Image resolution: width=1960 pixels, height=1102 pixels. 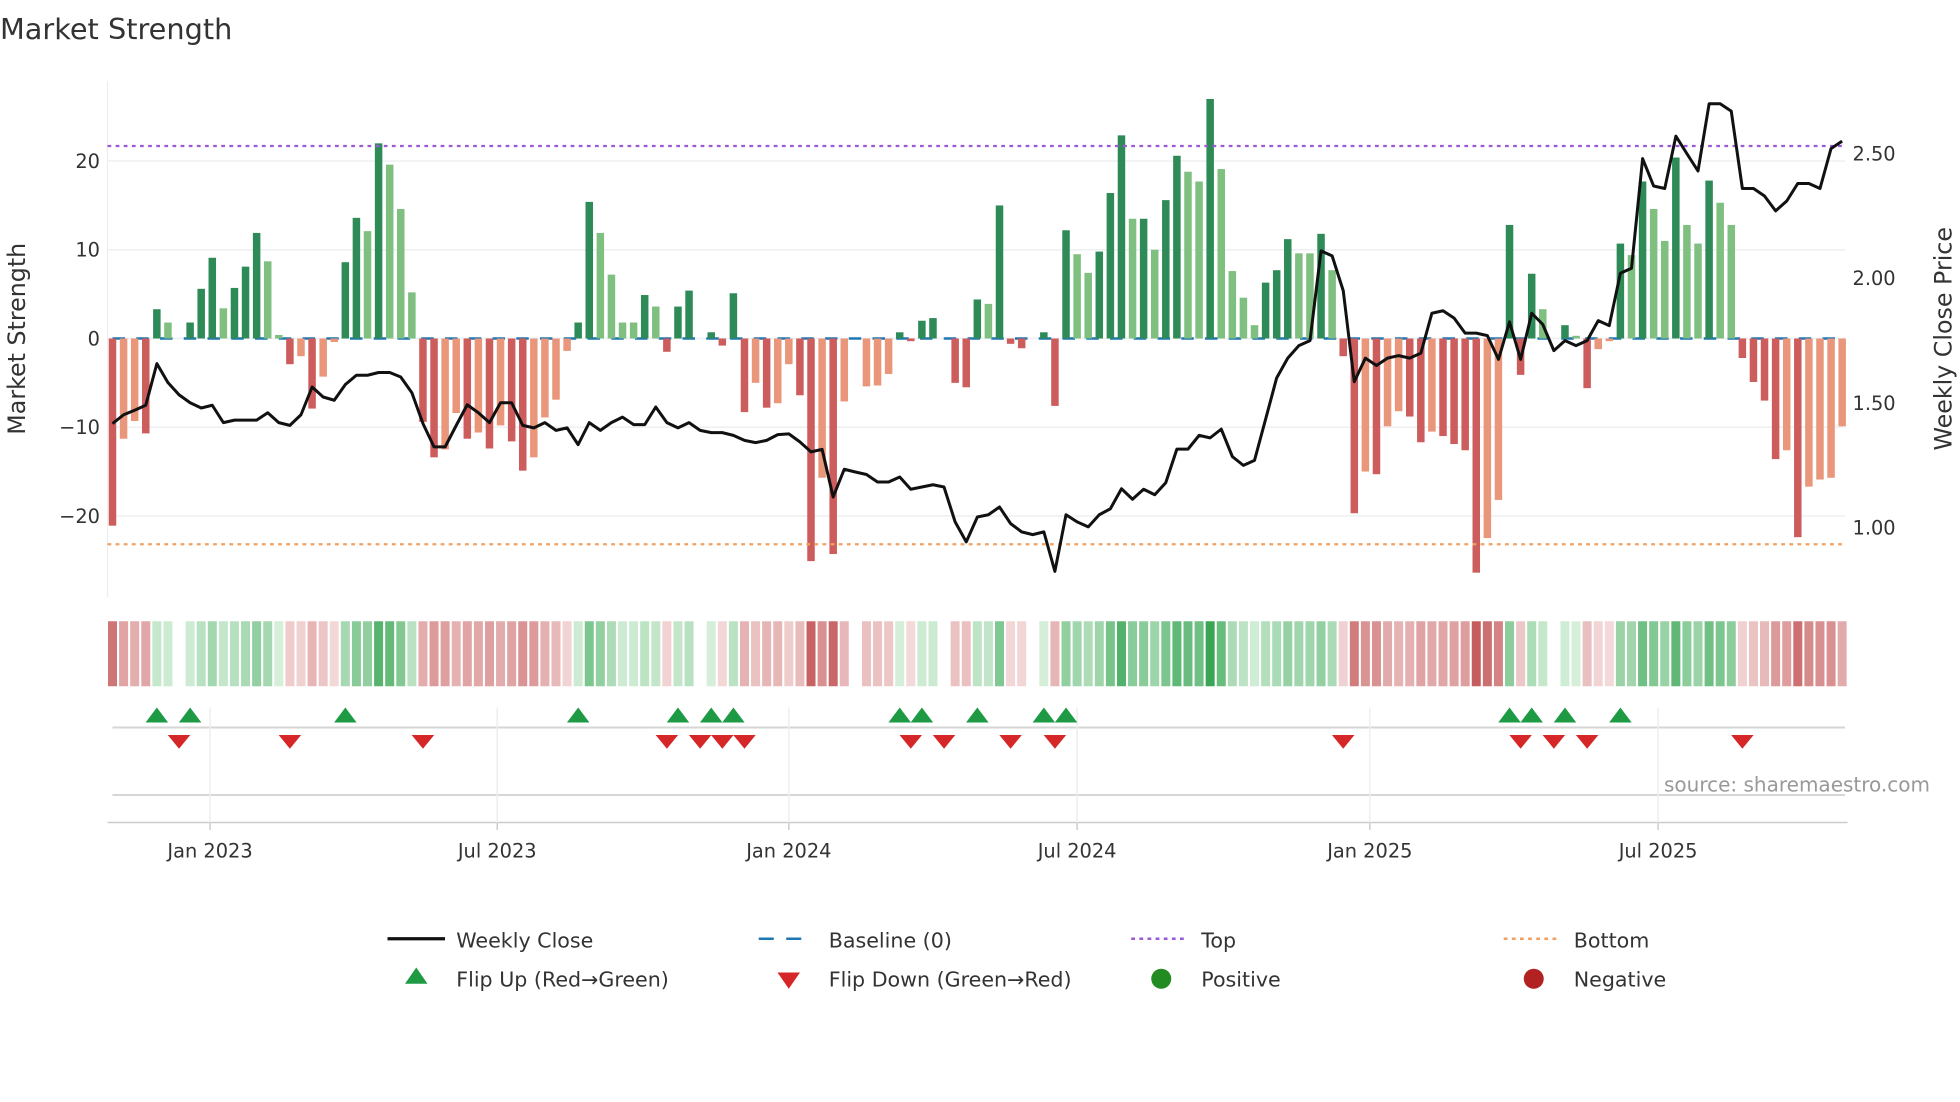 I want to click on x-tick-label: Jan 2025, so click(x=1369, y=851).